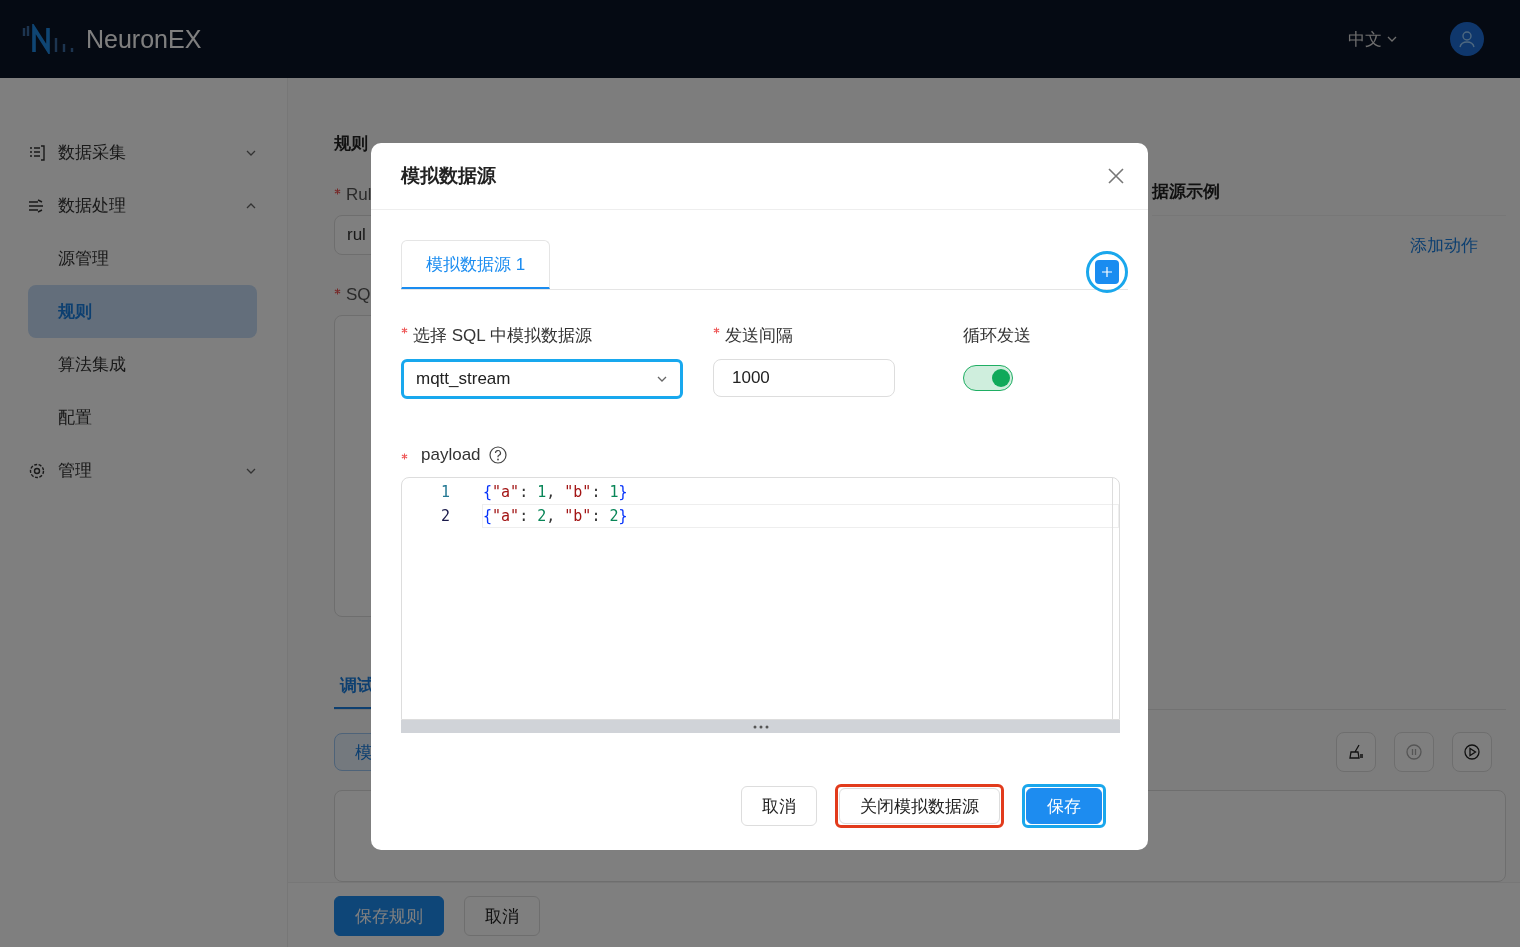  Describe the element at coordinates (351, 143) in the screenshot. I see `breadcrumb-item: 规则` at that location.